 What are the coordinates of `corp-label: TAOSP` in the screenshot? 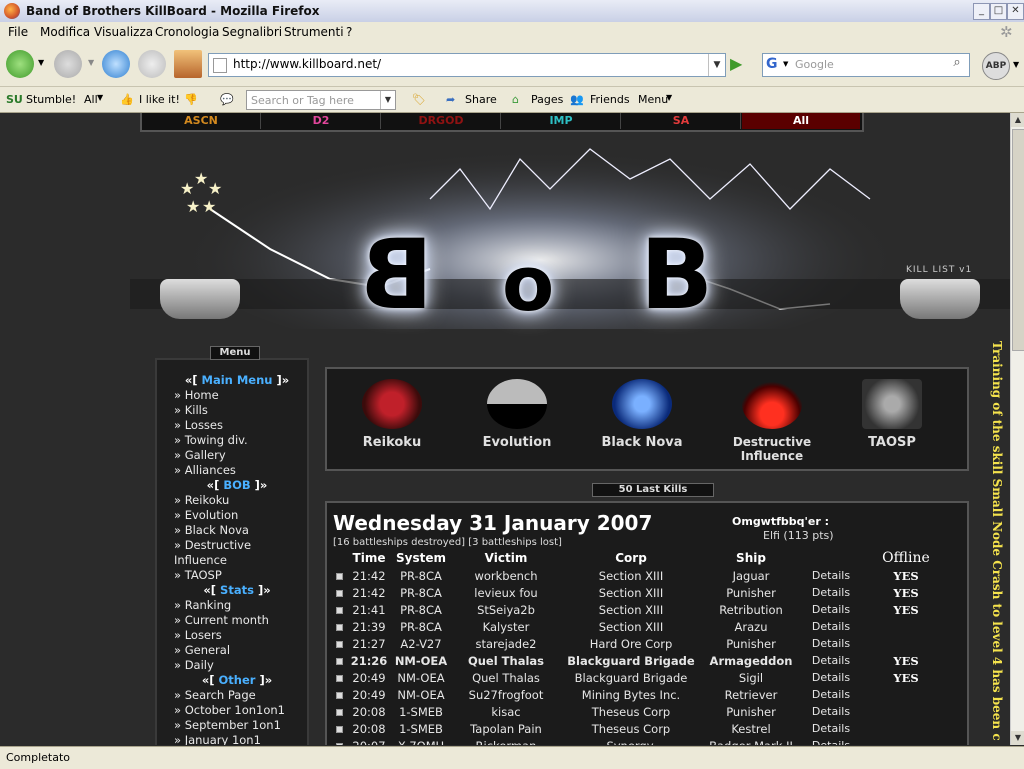 It's located at (892, 442).